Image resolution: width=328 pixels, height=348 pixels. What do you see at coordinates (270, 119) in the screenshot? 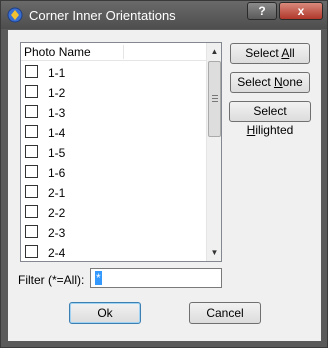
I see `select-hilighted-button: Select Hilighted` at bounding box center [270, 119].